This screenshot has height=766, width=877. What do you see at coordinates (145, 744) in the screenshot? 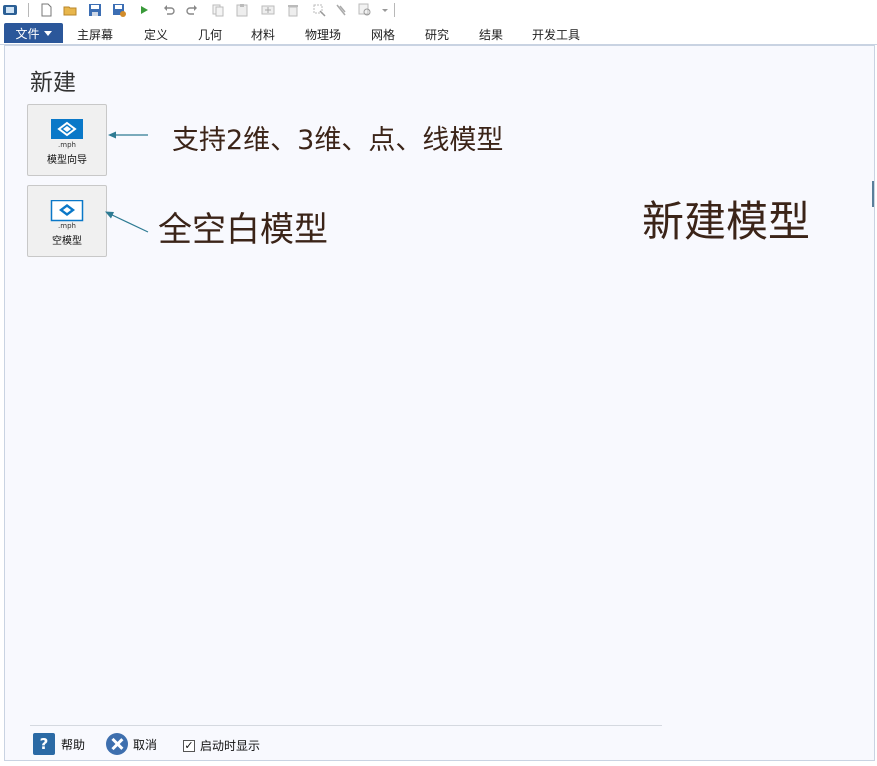
I see `cancel-label: 取消` at bounding box center [145, 744].